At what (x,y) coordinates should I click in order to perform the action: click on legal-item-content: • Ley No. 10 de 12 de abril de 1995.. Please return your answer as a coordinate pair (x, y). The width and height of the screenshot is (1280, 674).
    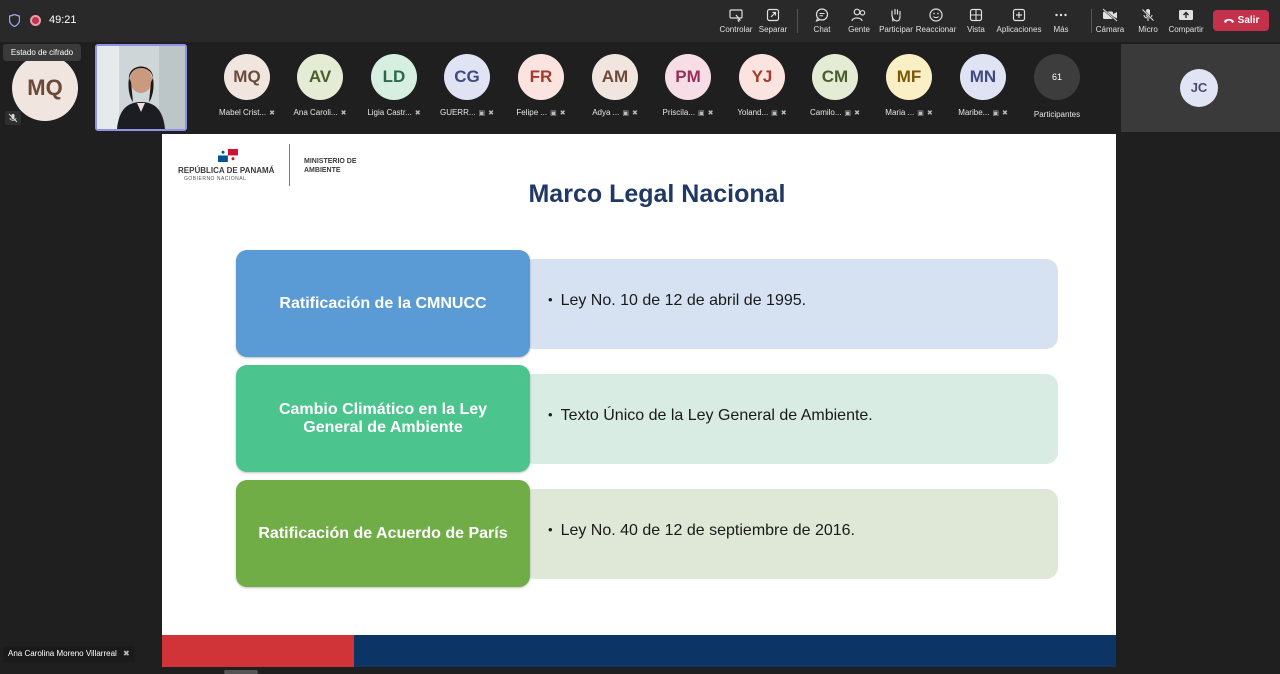
    Looking at the image, I should click on (790, 304).